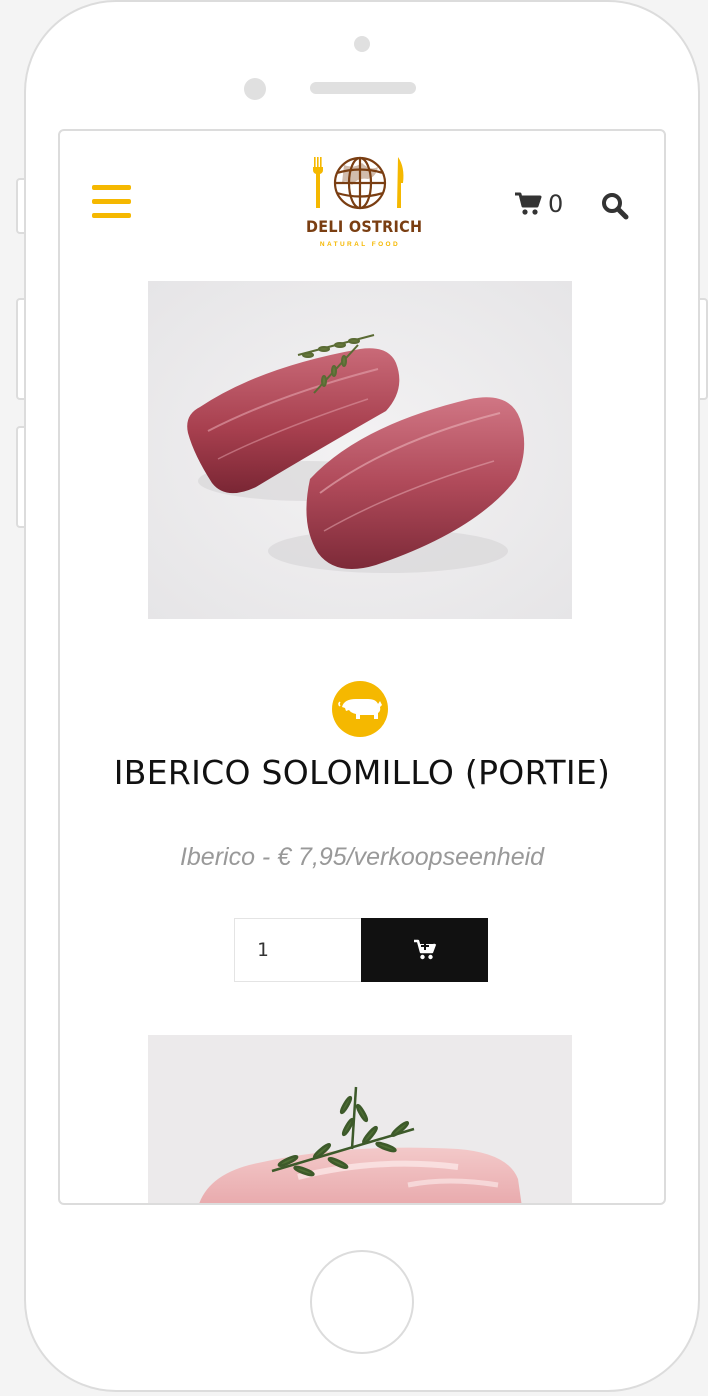 This screenshot has height=1396, width=708. I want to click on earpiece-speaker, so click(363, 88).